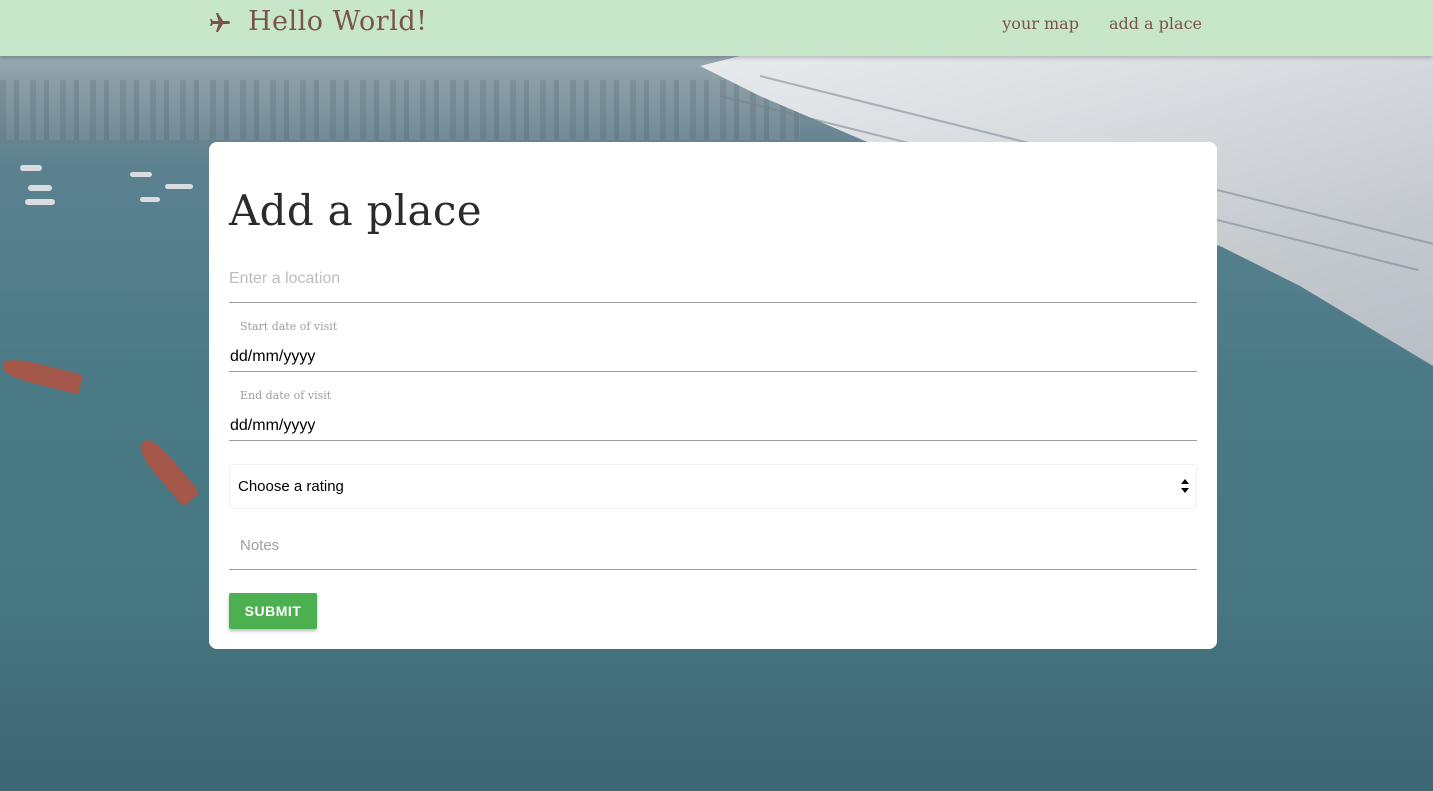 Image resolution: width=1433 pixels, height=791 pixels. What do you see at coordinates (713, 275) in the screenshot?
I see `location-input` at bounding box center [713, 275].